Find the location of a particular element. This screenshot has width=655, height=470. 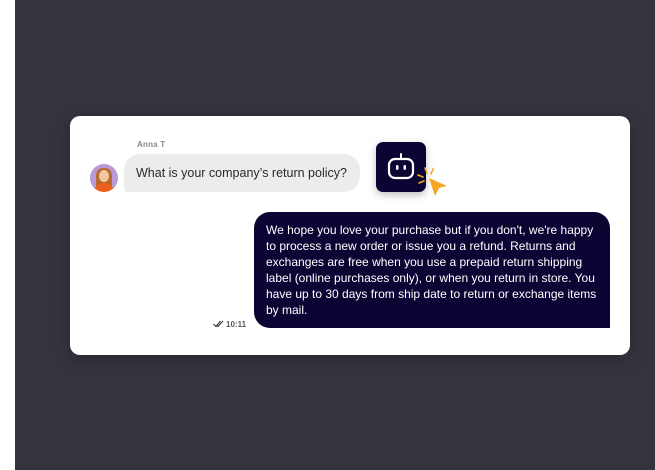

incoming-message-bubble: What is your company’s return policy? is located at coordinates (242, 173).